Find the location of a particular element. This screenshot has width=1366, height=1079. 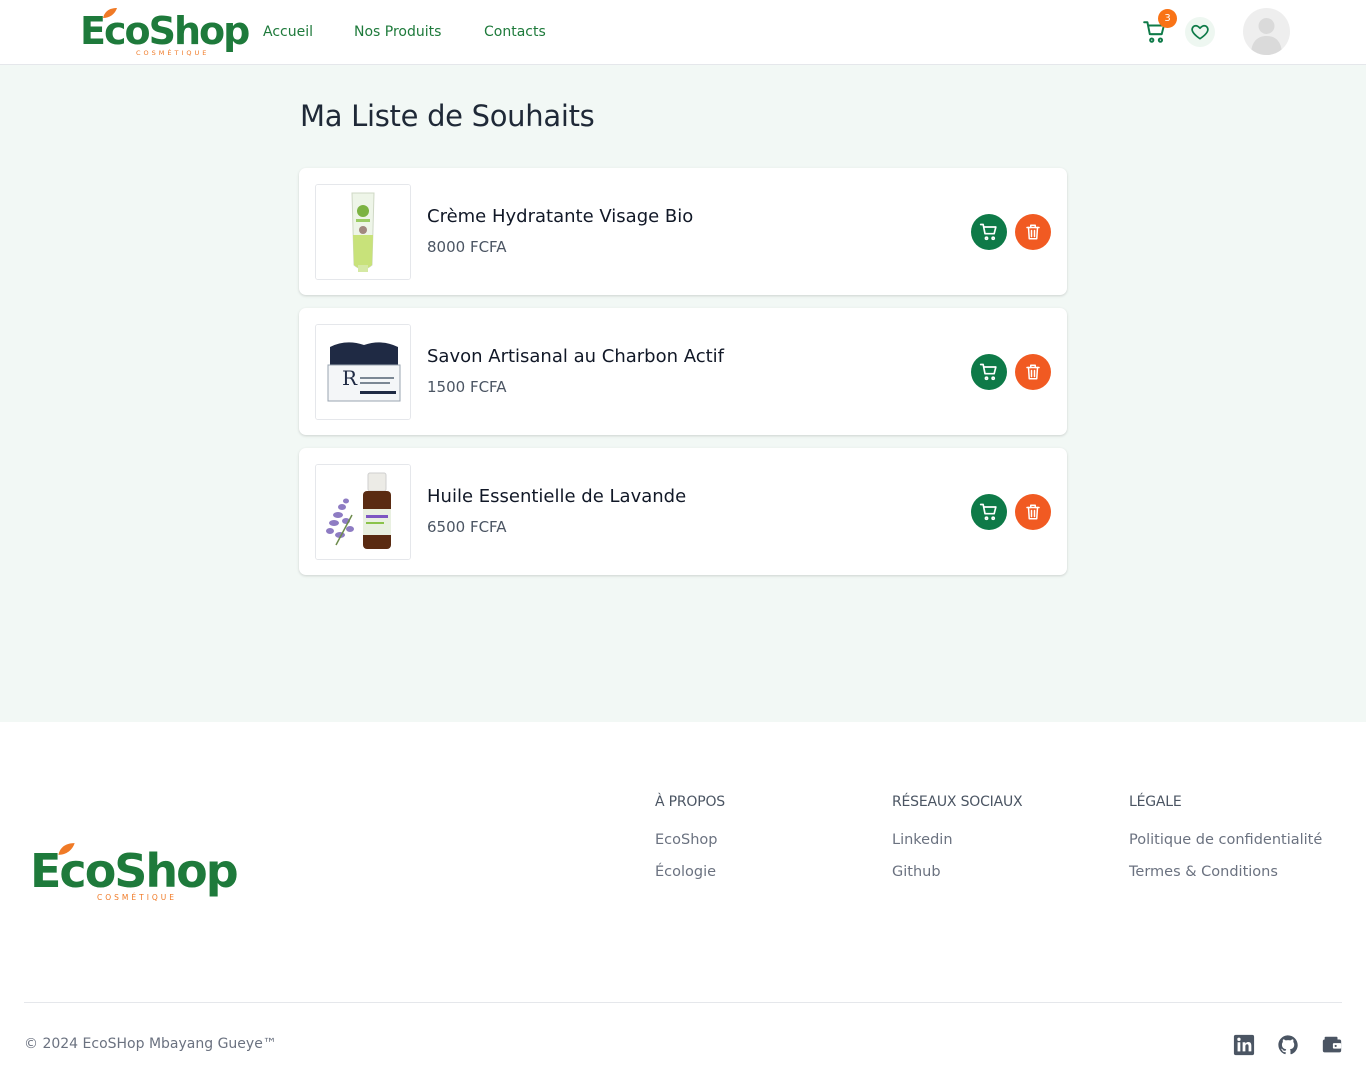

header-wishlist-button is located at coordinates (1200, 32).